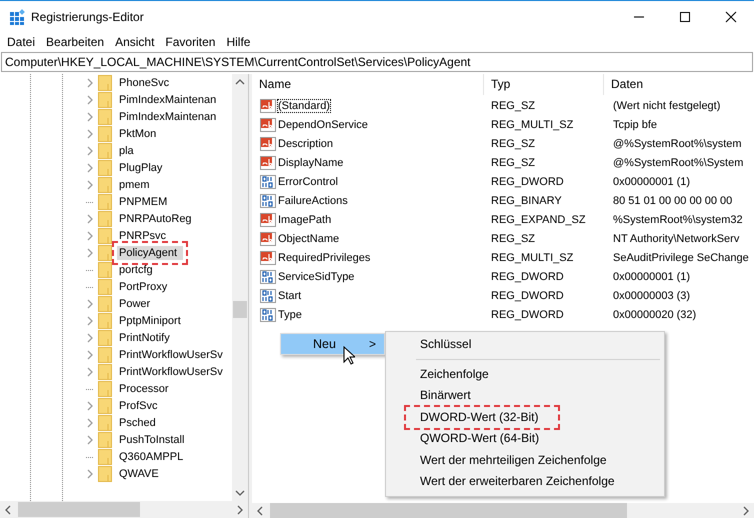 This screenshot has height=518, width=754. Describe the element at coordinates (143, 287) in the screenshot. I see `tree-item: PortProxy` at that location.